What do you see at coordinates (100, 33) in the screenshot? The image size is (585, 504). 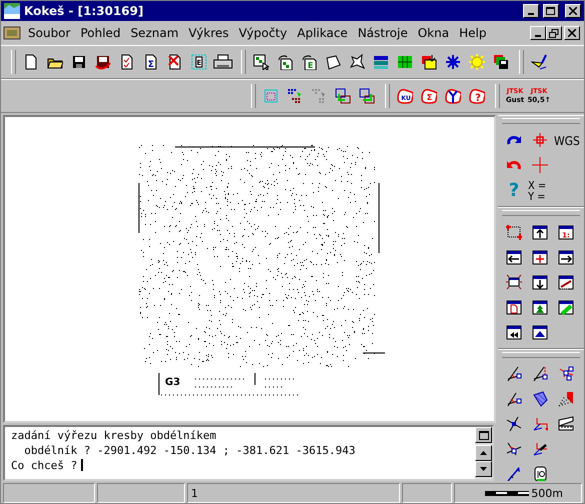 I see `menu-item: Pohled` at bounding box center [100, 33].